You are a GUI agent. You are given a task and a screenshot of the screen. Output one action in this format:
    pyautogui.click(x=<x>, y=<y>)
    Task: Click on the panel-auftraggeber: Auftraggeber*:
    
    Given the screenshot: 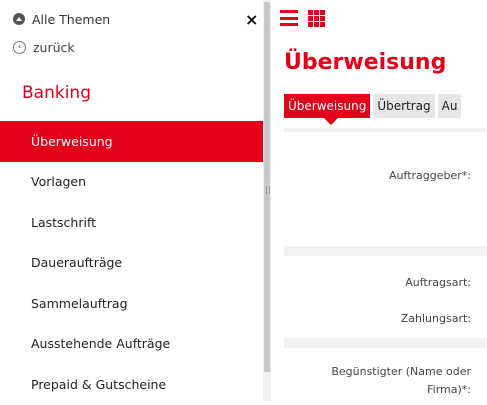 What is the action you would take?
    pyautogui.click(x=385, y=189)
    